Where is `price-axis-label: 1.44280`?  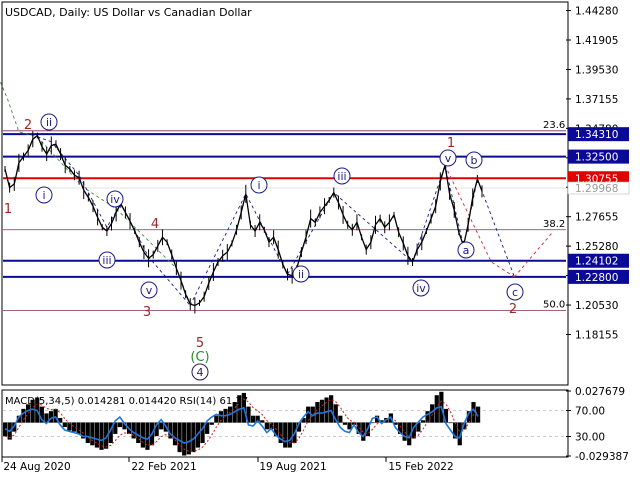
price-axis-label: 1.44280 is located at coordinates (596, 12).